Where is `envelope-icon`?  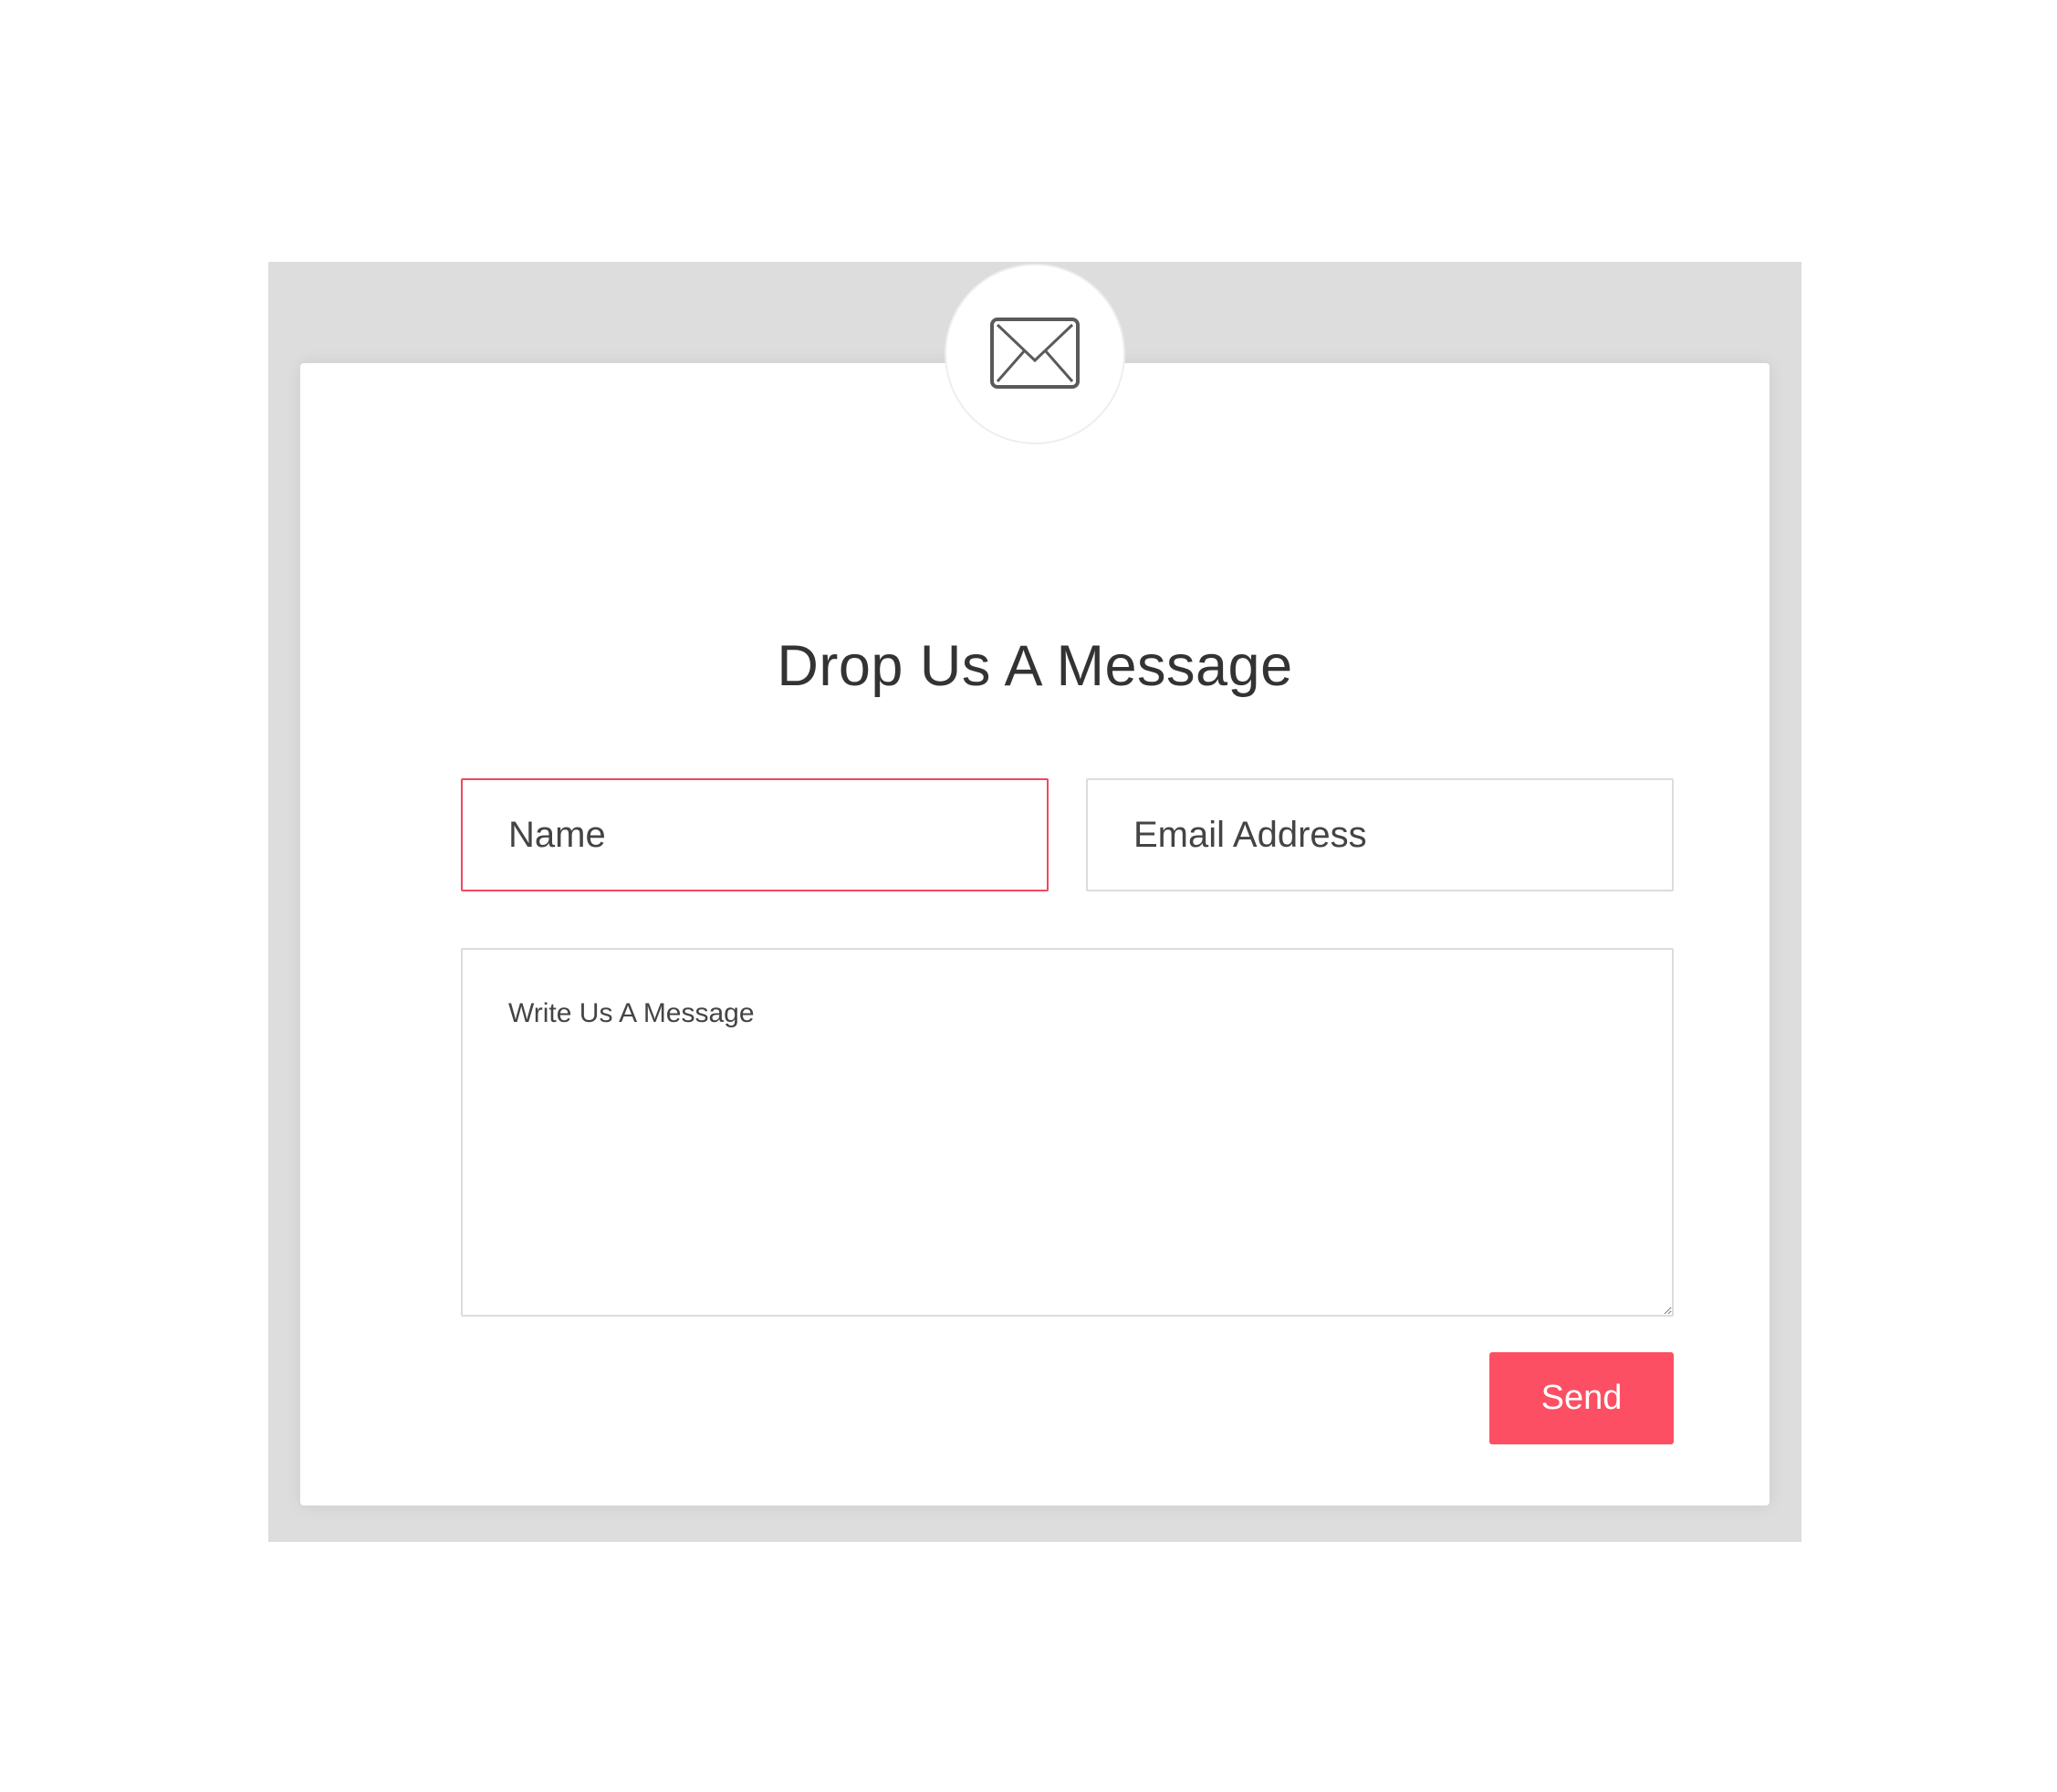
envelope-icon is located at coordinates (1035, 353).